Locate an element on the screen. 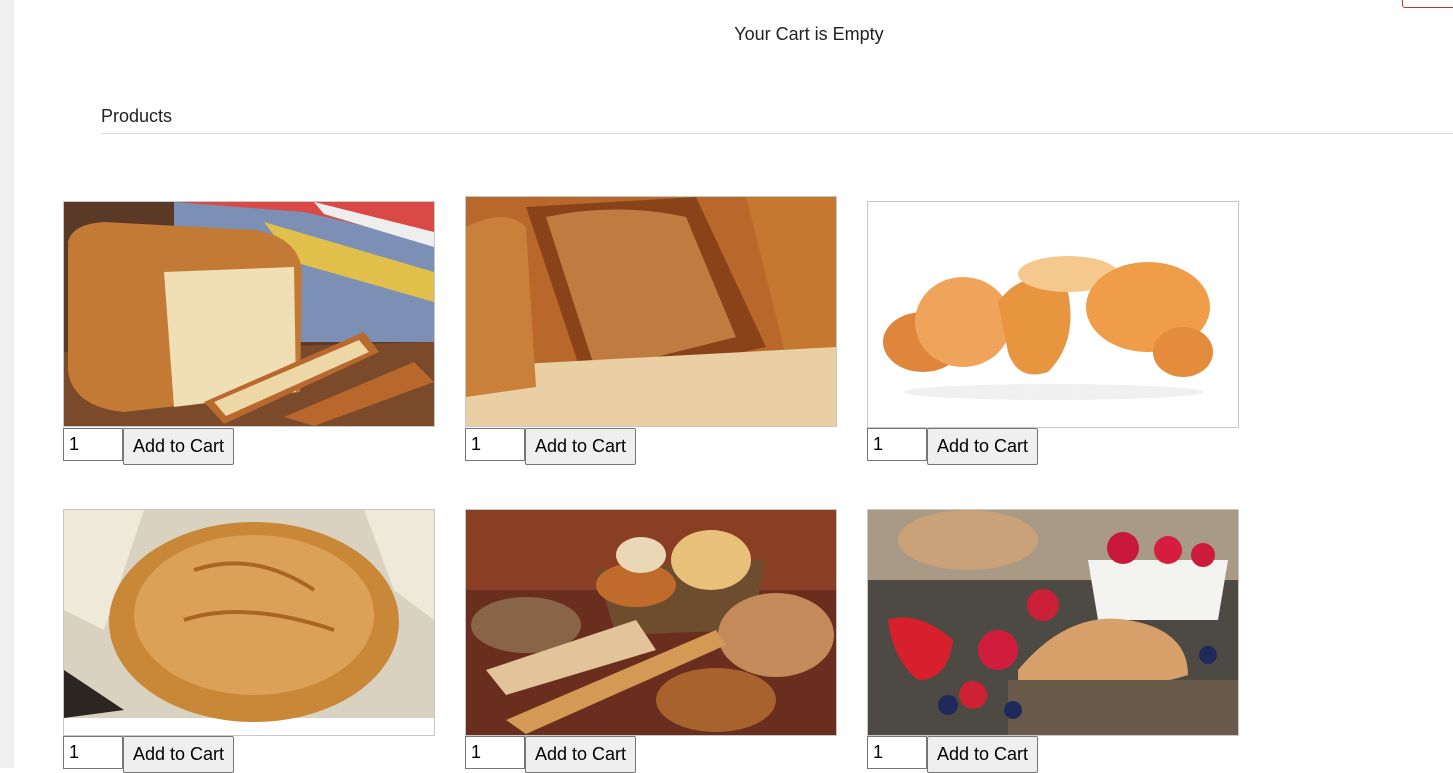 This screenshot has width=1453, height=773. page-left-gutter is located at coordinates (7, 384).